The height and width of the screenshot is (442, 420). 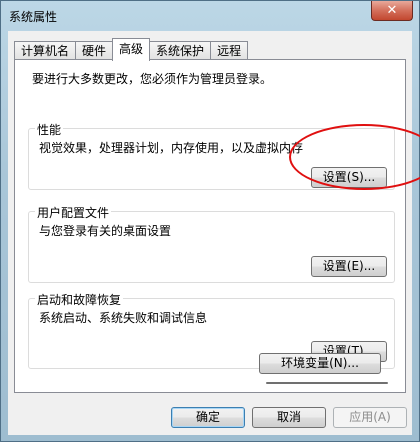 I want to click on admin-notice: 要进行大多数更改，您必须作为管理员登录。, so click(x=152, y=79).